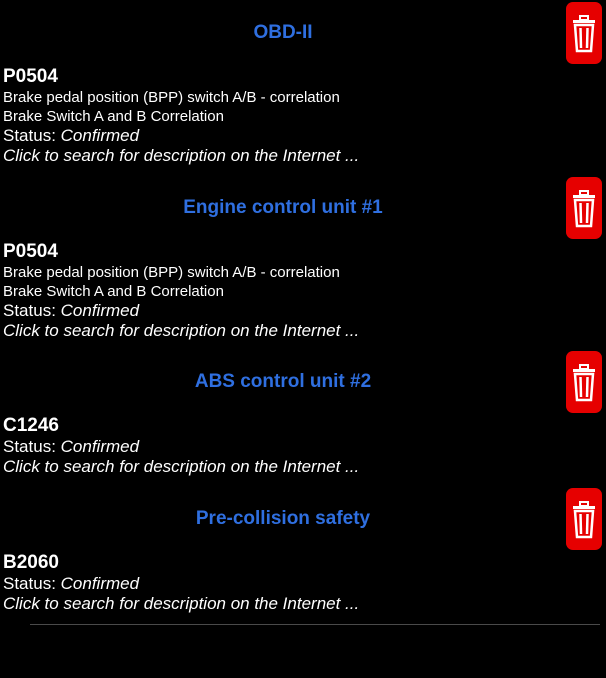 This screenshot has width=606, height=678. I want to click on section-title: OBD-II, so click(283, 32).